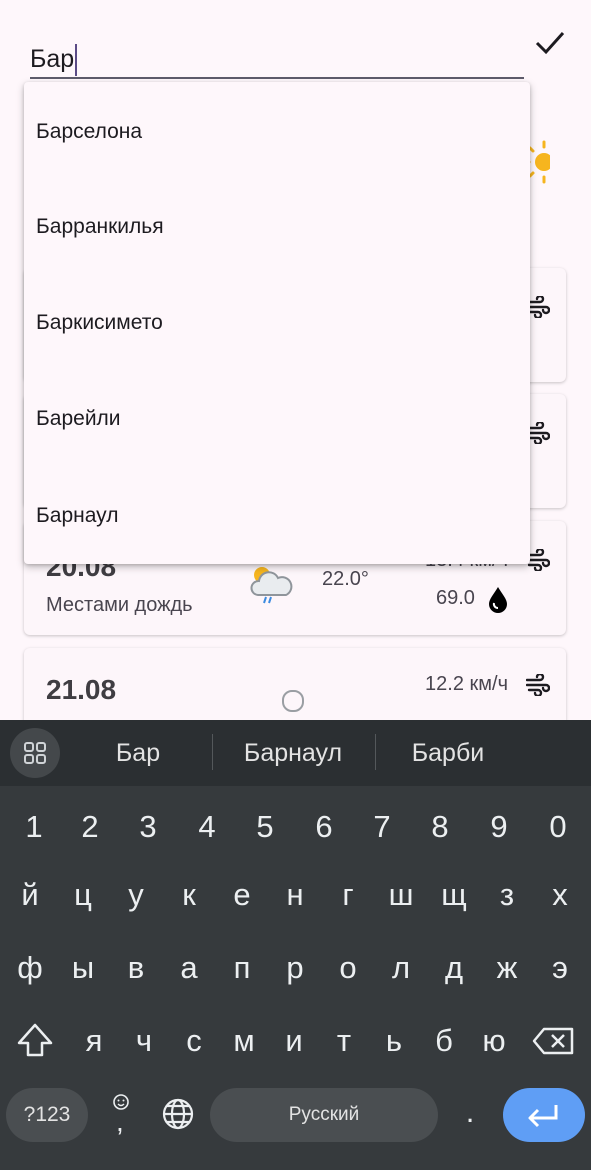 This screenshot has width=591, height=1170. What do you see at coordinates (90, 827) in the screenshot?
I see `key: 2` at bounding box center [90, 827].